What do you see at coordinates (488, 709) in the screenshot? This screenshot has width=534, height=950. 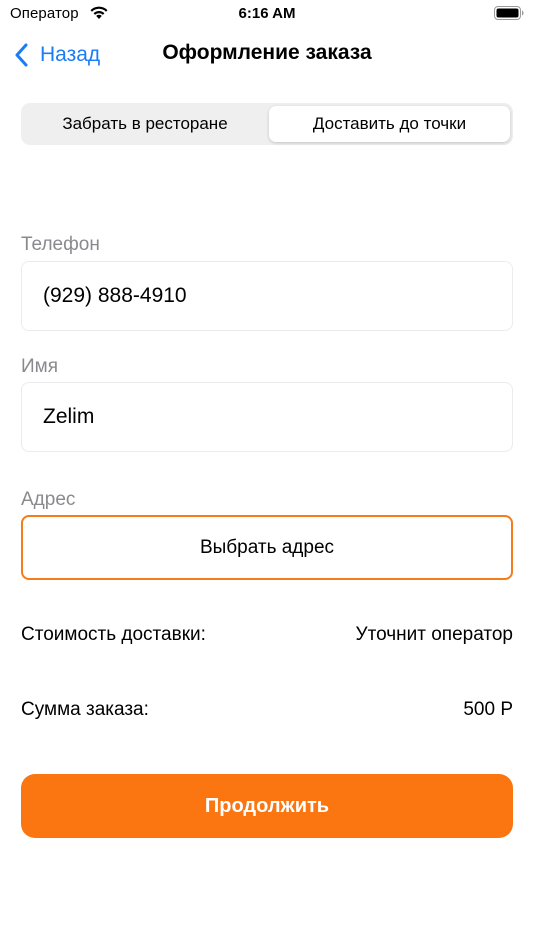 I see `order-total-value: 500 Р` at bounding box center [488, 709].